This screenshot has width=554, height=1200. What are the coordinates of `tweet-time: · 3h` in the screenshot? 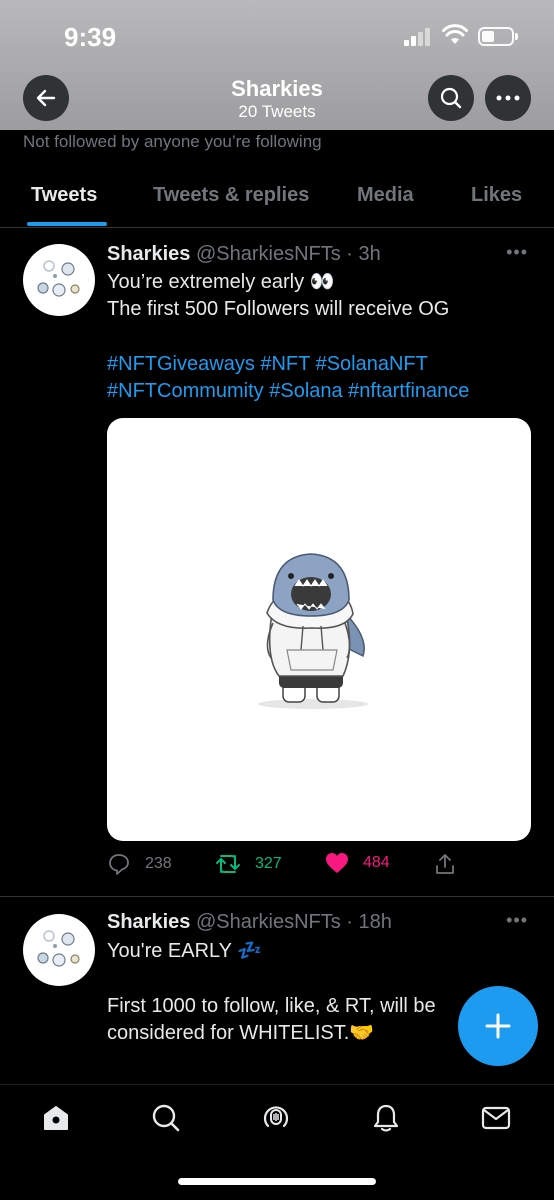 It's located at (363, 254).